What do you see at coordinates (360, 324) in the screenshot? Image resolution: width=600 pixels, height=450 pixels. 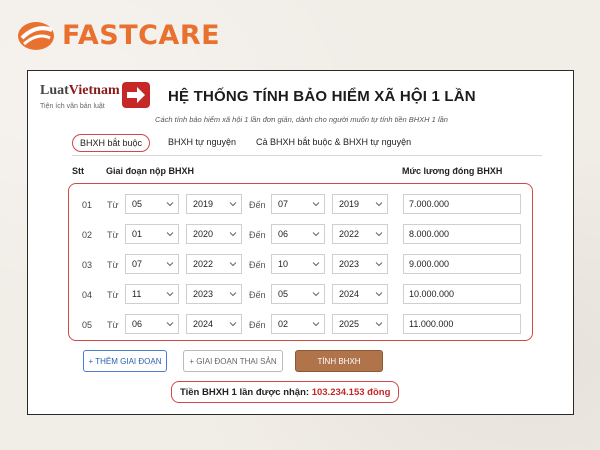 I see `to-year-select: 2025` at bounding box center [360, 324].